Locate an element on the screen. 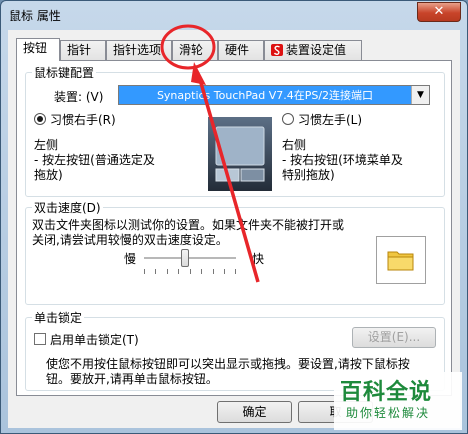  double-click-desc: 关闭,请尝试用较慢的双击速度设定。 is located at coordinates (130, 240).